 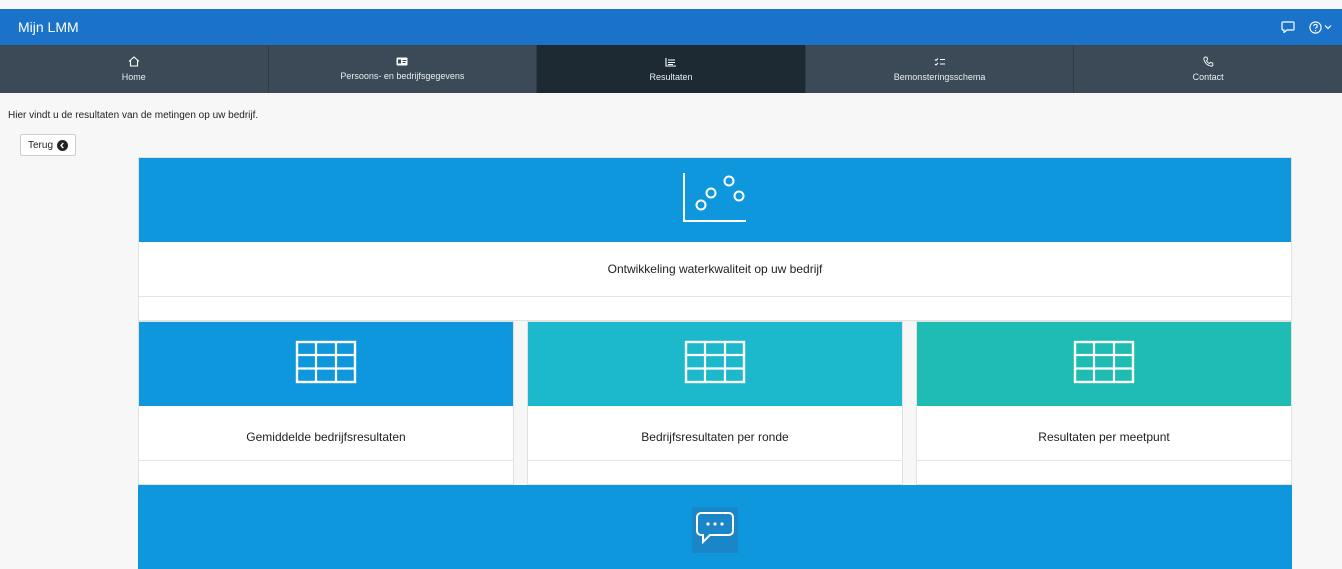 What do you see at coordinates (1306, 27) in the screenshot?
I see `top-icons` at bounding box center [1306, 27].